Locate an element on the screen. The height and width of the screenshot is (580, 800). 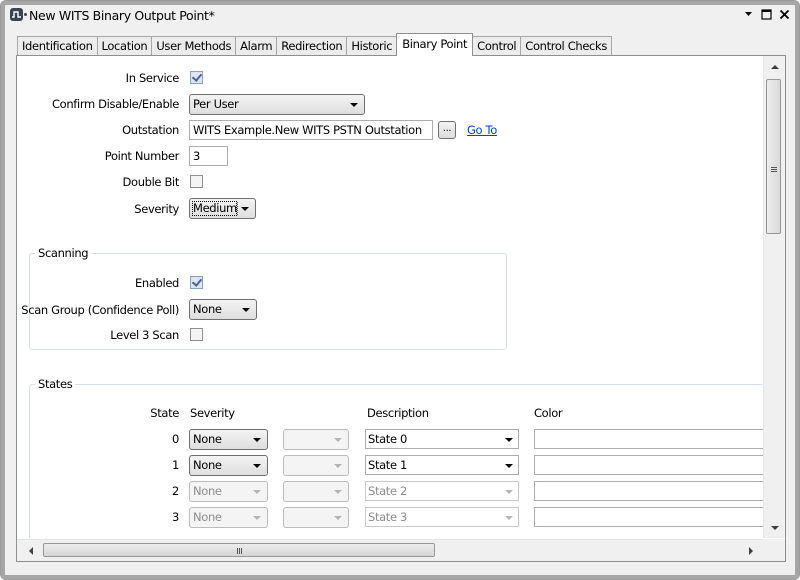
tab-redirection: Redirection is located at coordinates (312, 46).